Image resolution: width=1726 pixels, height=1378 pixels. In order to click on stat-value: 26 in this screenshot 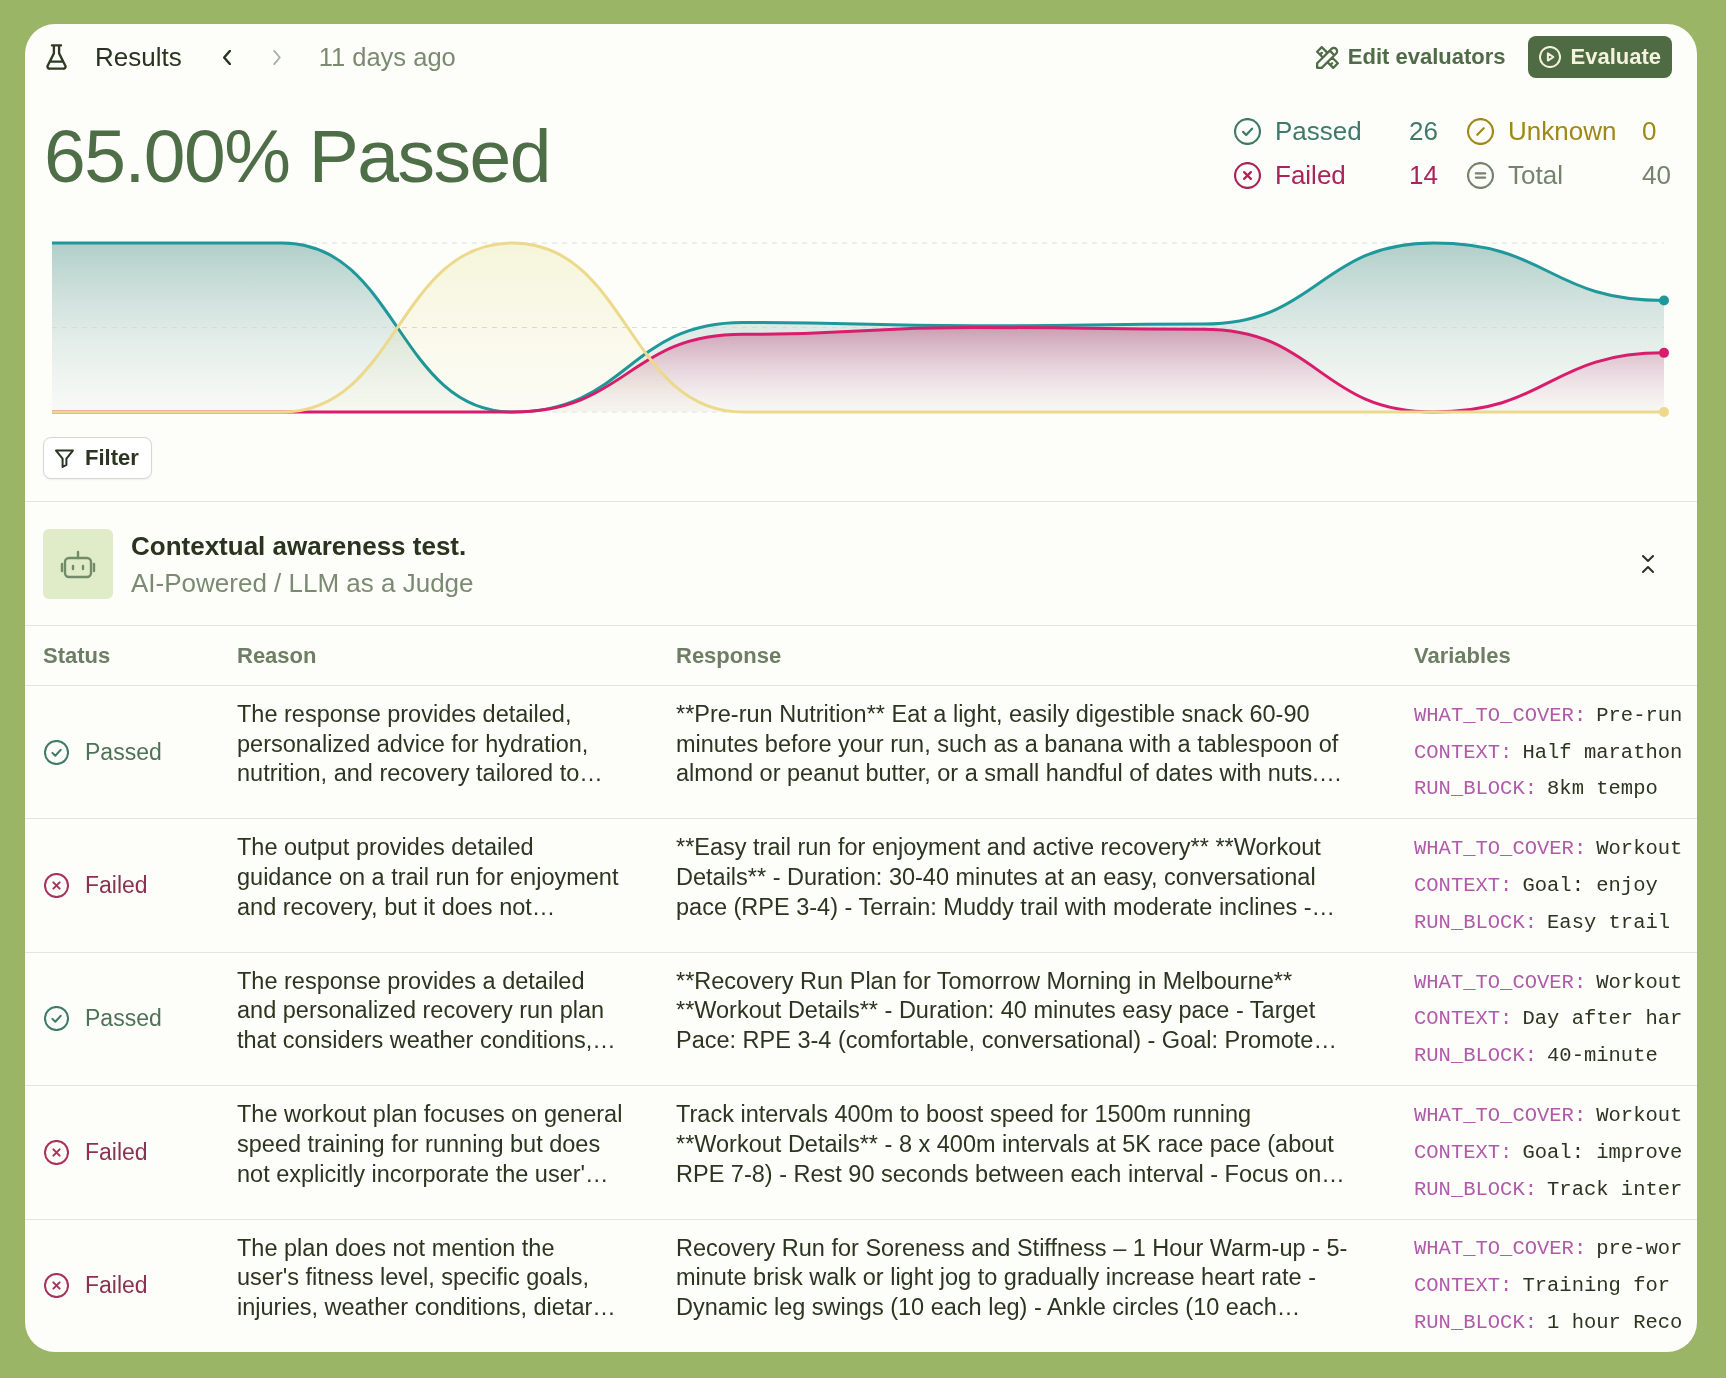, I will do `click(1423, 131)`.